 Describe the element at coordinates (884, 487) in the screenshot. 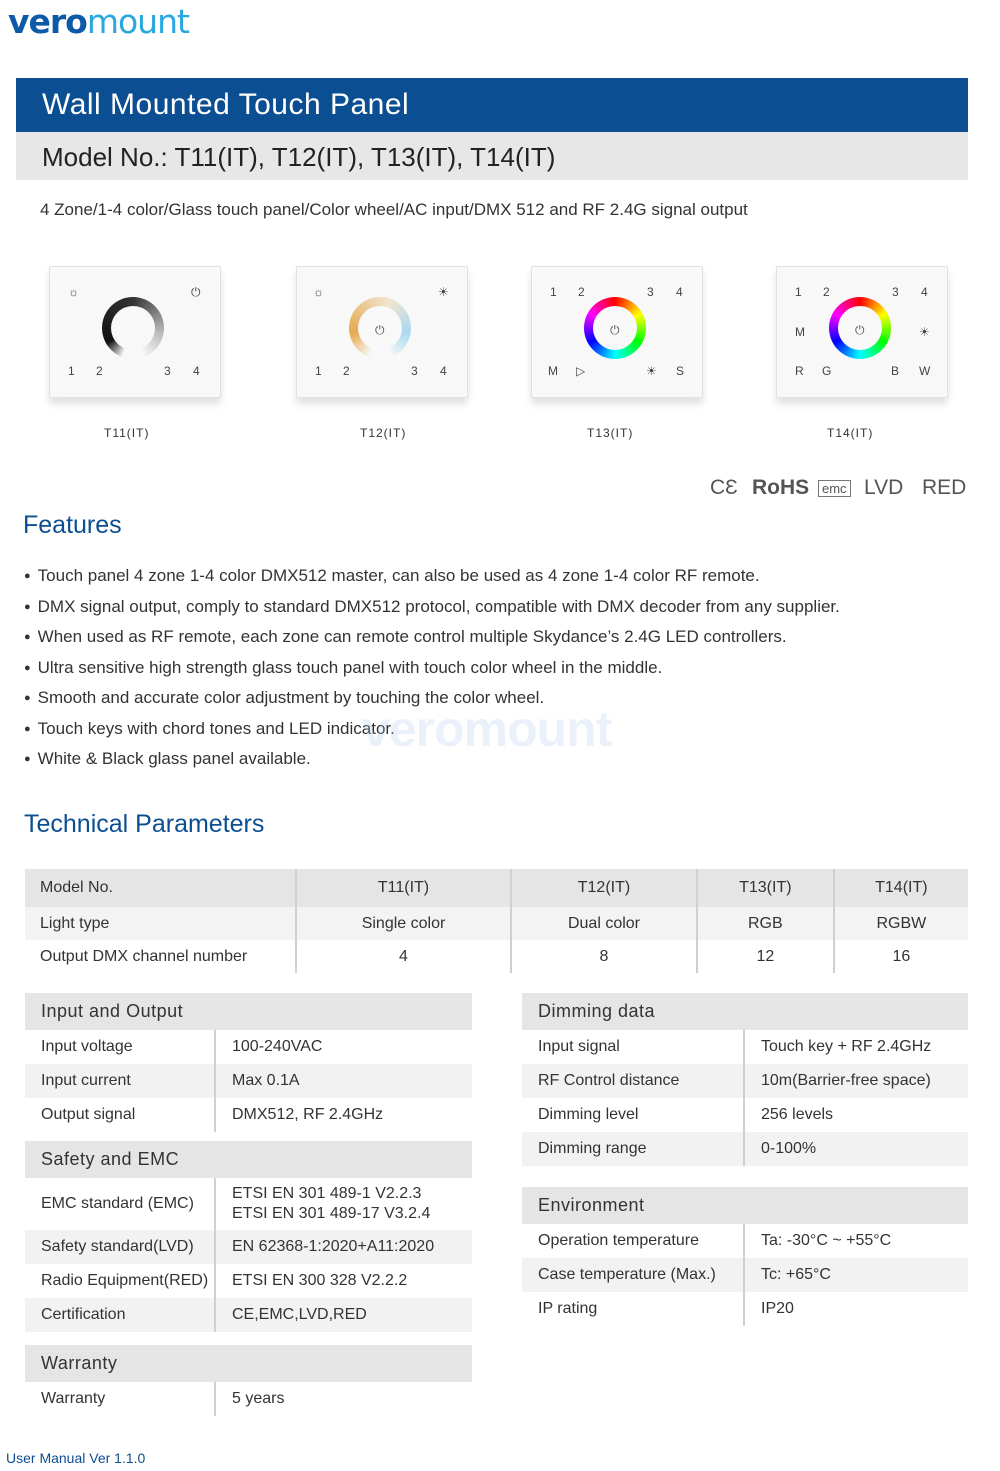

I see `lvd-mark: LVD` at that location.